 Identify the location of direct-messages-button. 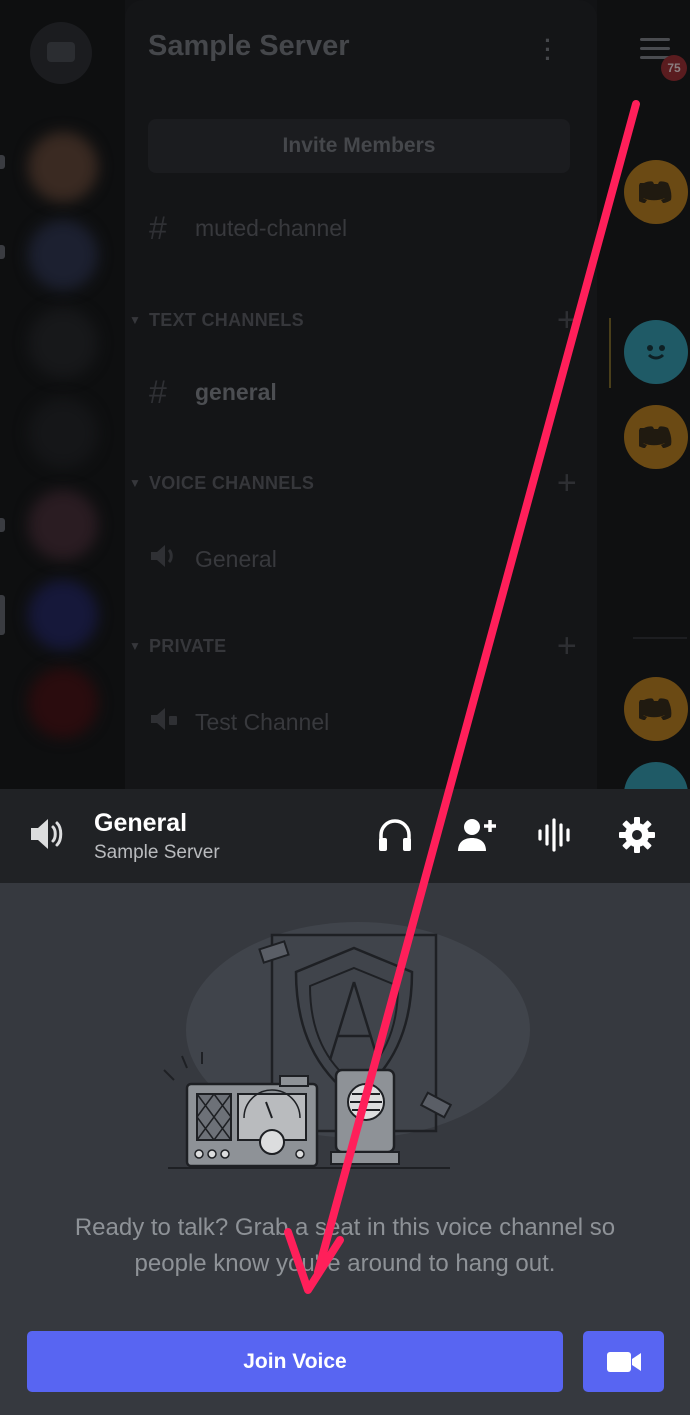
(61, 53).